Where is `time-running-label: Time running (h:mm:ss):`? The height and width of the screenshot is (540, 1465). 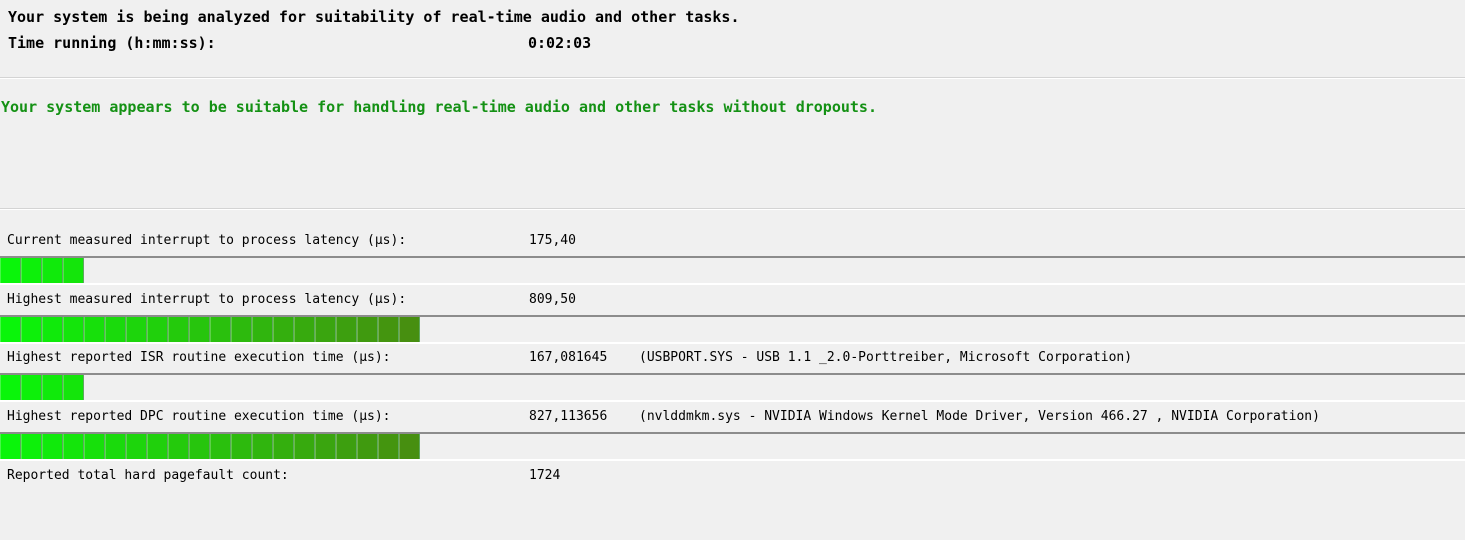
time-running-label: Time running (h:mm:ss): is located at coordinates (112, 43).